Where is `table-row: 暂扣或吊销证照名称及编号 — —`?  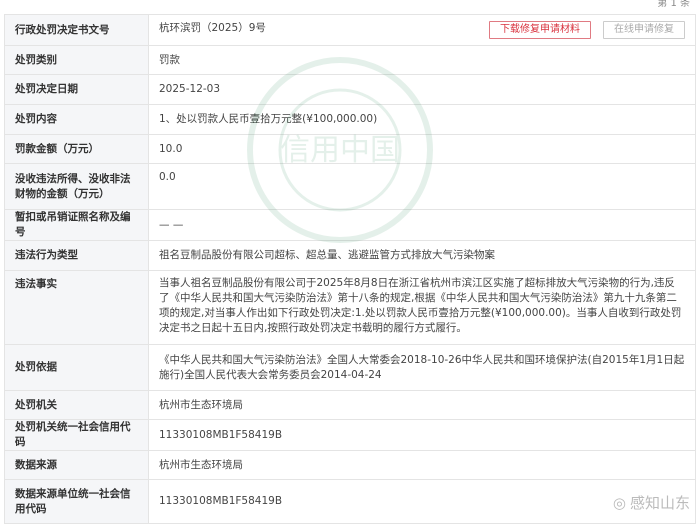 table-row: 暂扣或吊销证照名称及编号 — — is located at coordinates (350, 225).